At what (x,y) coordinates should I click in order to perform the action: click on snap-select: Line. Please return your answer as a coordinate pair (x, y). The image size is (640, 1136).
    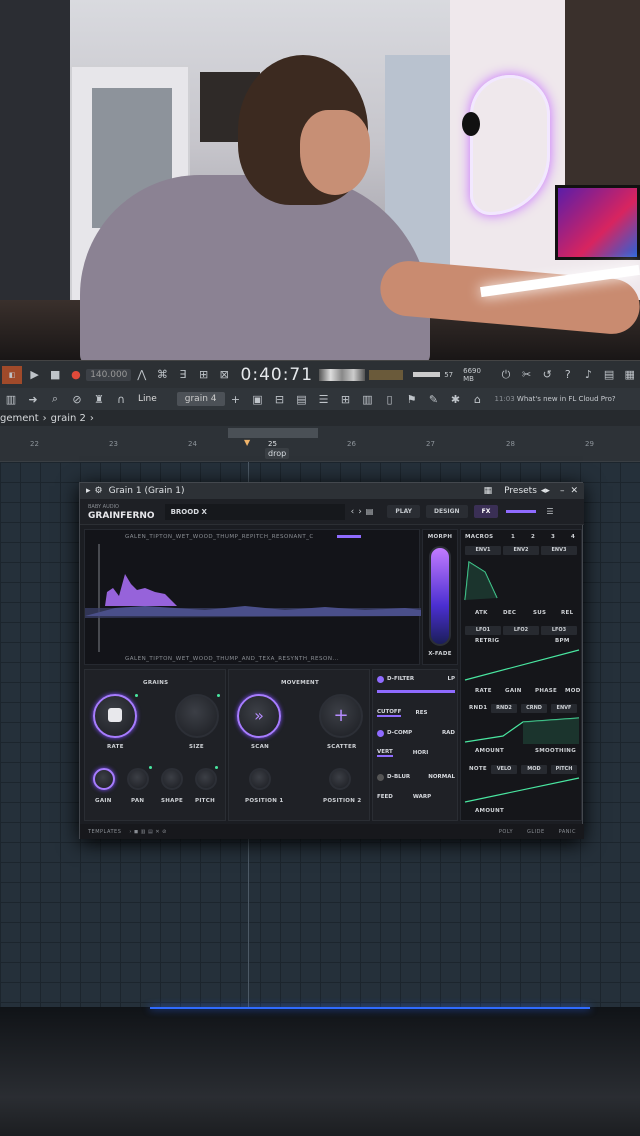
    Looking at the image, I should click on (147, 399).